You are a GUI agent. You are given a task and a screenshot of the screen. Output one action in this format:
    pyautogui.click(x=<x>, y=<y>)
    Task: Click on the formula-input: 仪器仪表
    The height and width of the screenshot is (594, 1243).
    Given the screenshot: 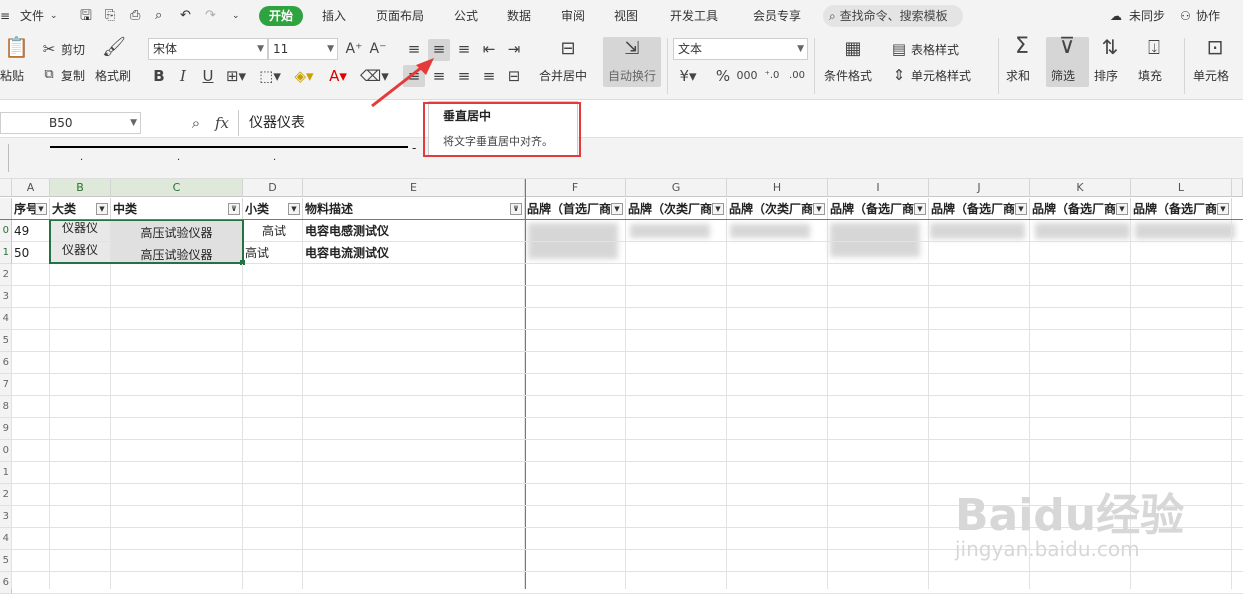 What is the action you would take?
    pyautogui.click(x=333, y=123)
    